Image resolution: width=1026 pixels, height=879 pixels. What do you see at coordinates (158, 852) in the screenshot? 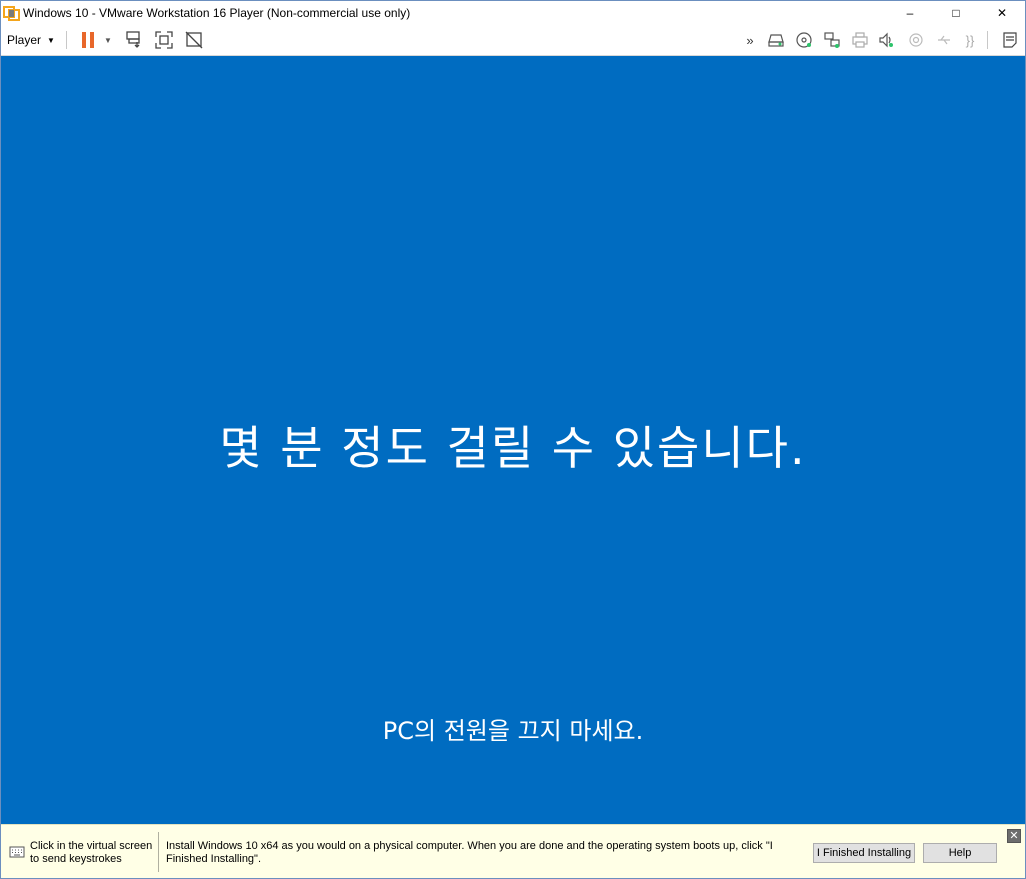
I see `hint-divider` at bounding box center [158, 852].